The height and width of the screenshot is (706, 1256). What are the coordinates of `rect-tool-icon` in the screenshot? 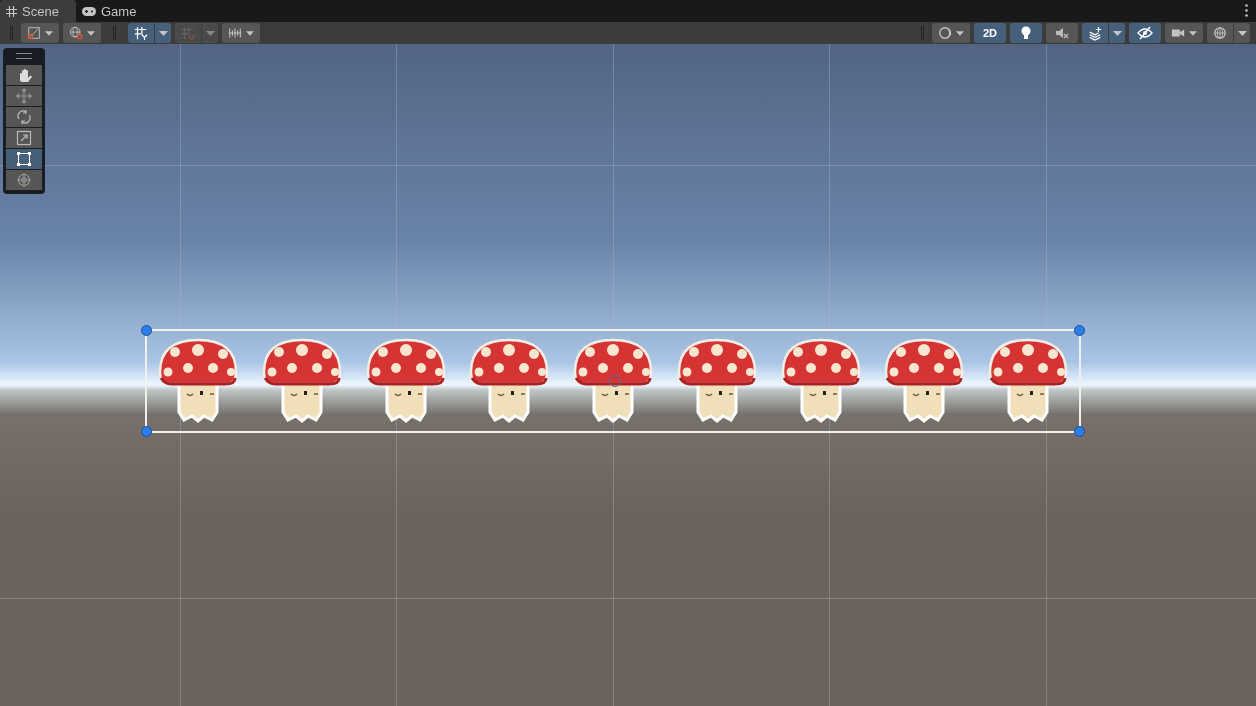 It's located at (24, 159).